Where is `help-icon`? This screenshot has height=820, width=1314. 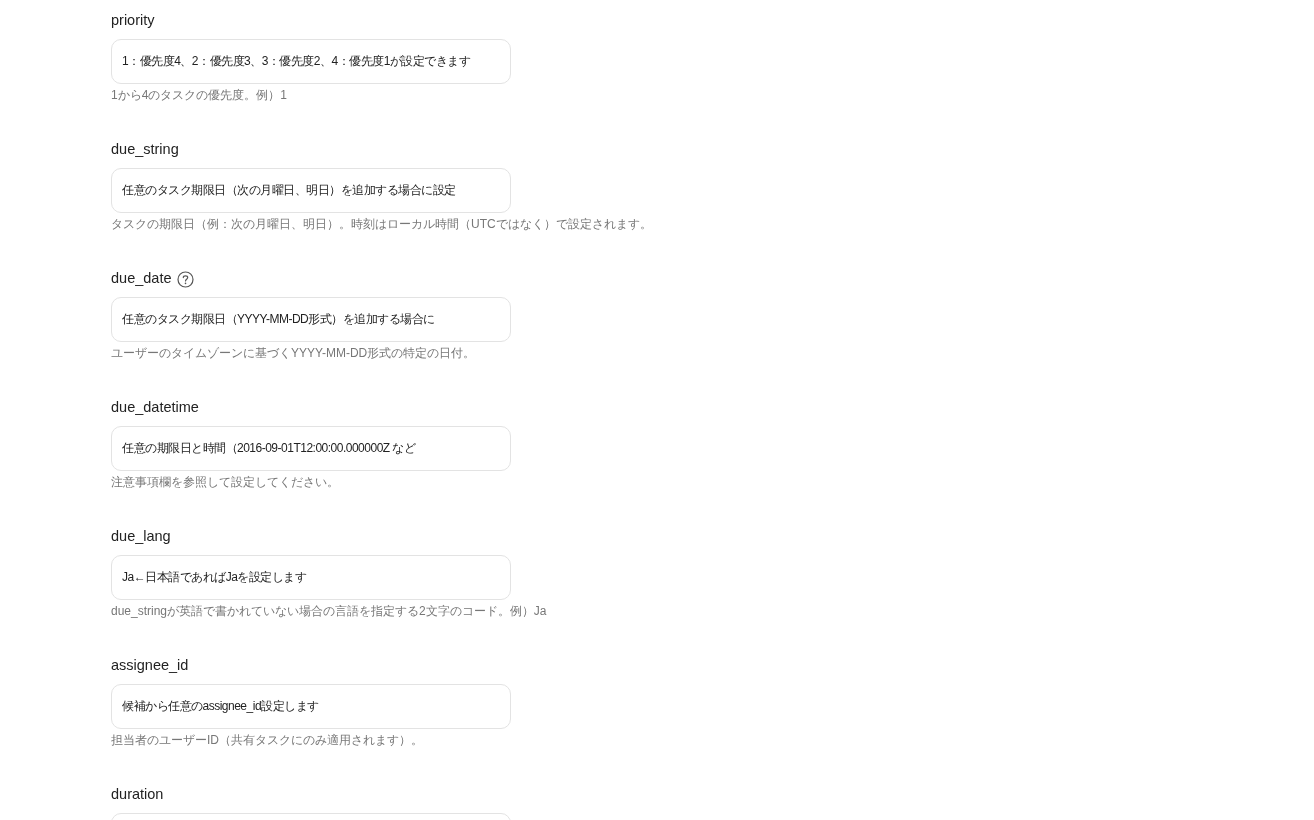
help-icon is located at coordinates (186, 279).